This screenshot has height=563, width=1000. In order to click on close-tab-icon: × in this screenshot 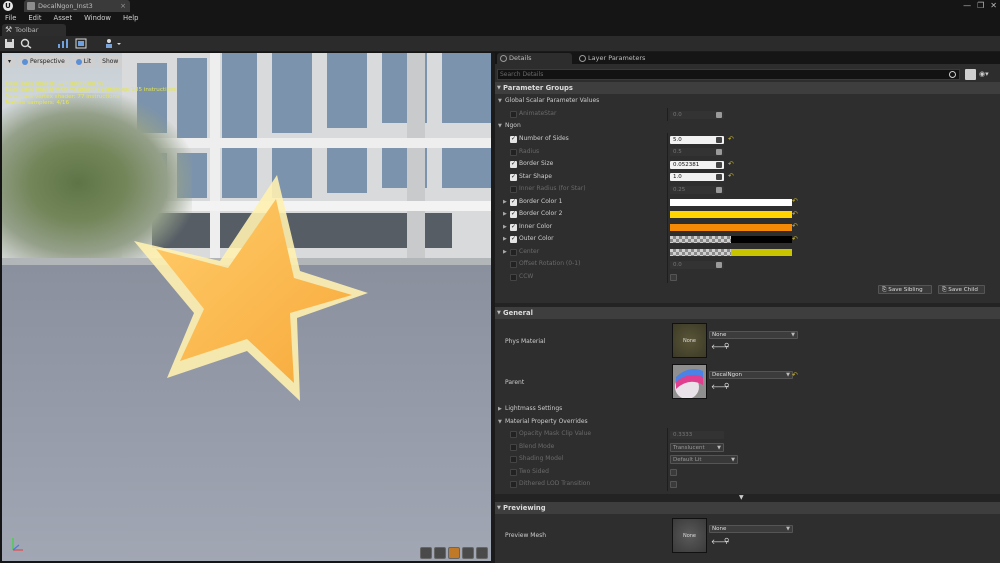, I will do `click(123, 6)`.